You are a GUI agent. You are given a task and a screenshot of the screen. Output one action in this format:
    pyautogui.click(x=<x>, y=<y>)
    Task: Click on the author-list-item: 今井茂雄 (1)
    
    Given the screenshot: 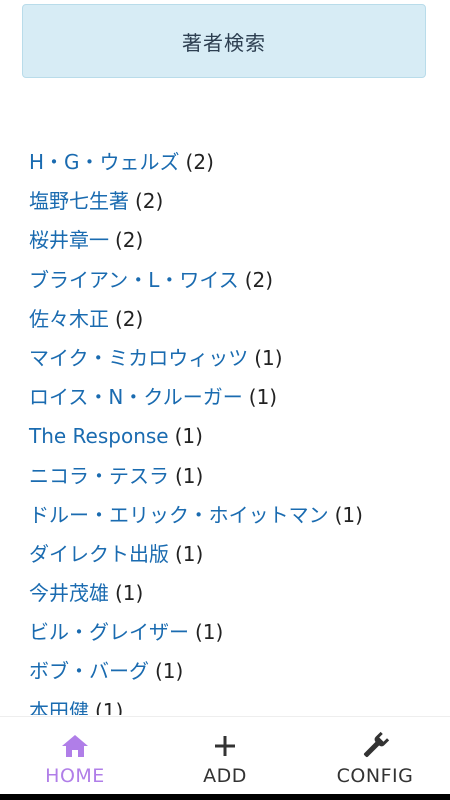 What is the action you would take?
    pyautogui.click(x=225, y=593)
    